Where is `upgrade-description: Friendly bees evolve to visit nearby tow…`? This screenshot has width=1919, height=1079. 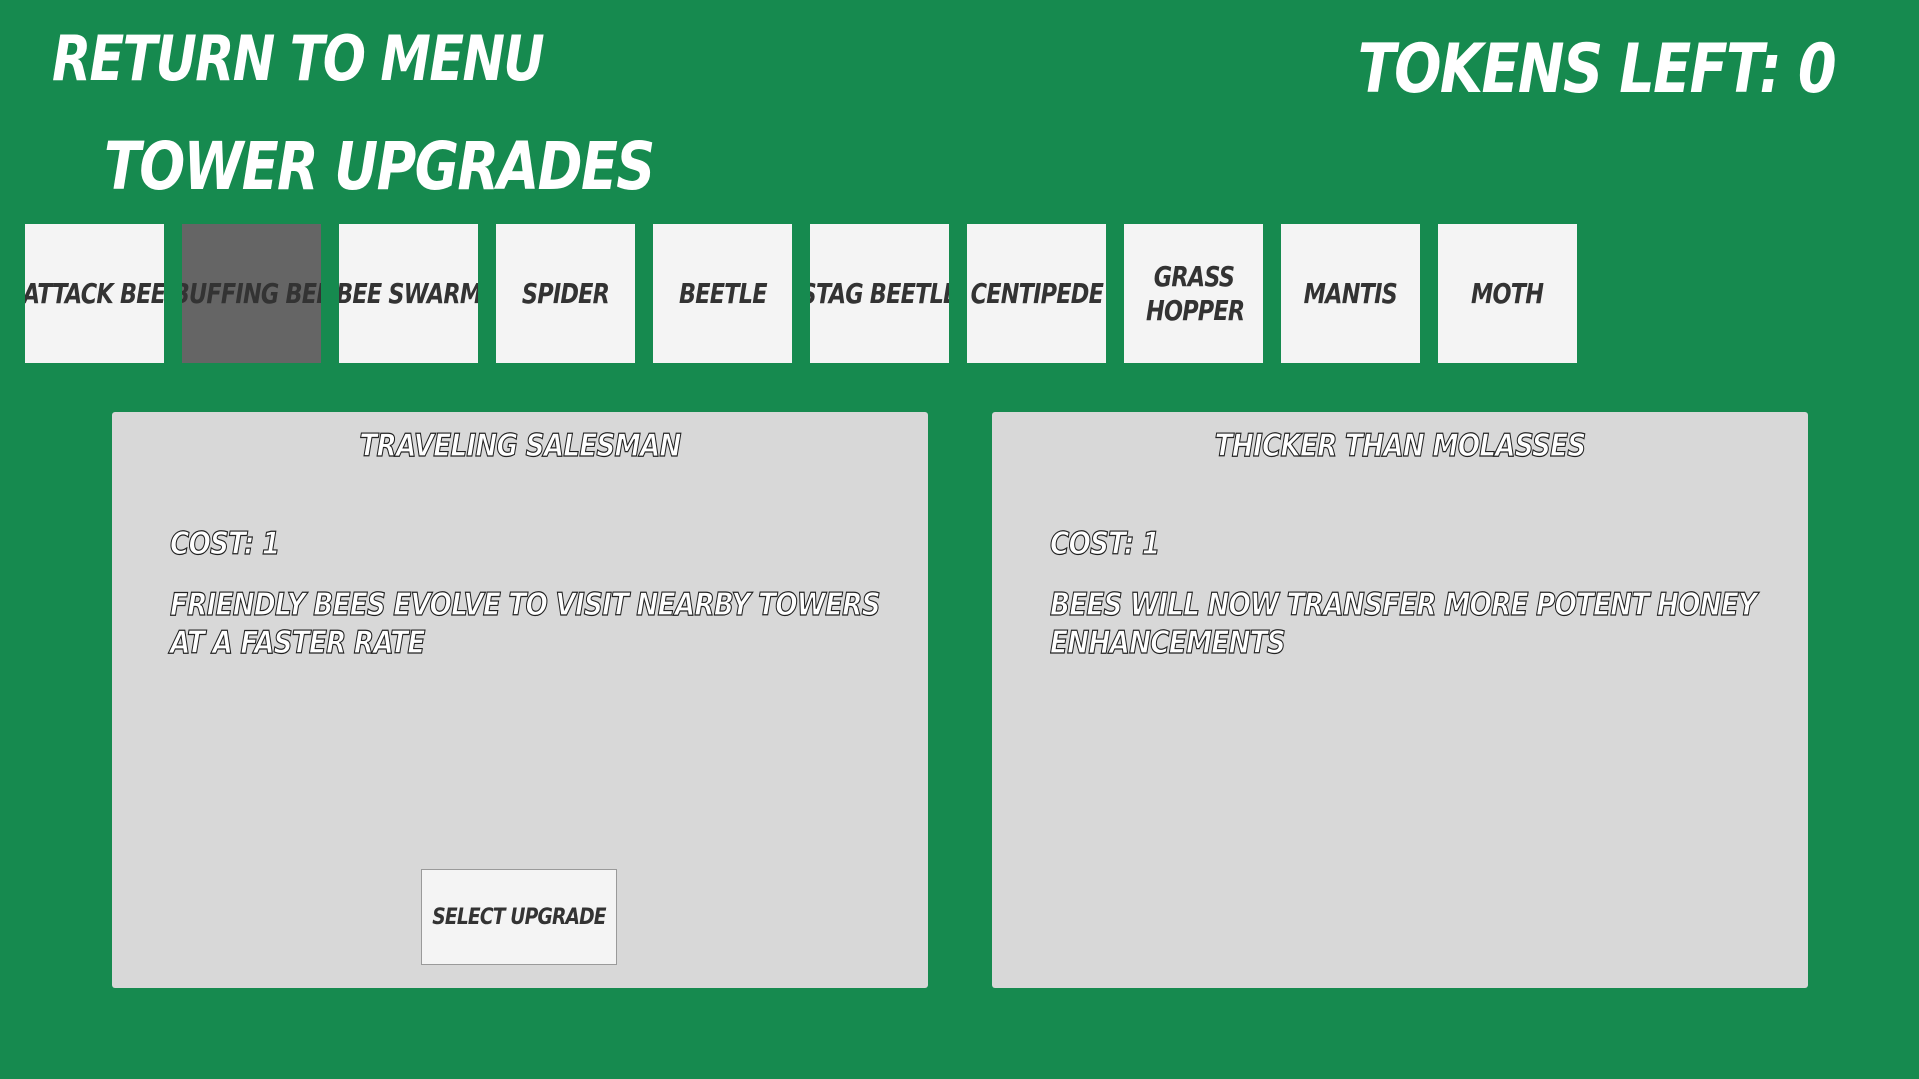
upgrade-description: Friendly bees evolve to visit nearby tow… is located at coordinates (525, 623).